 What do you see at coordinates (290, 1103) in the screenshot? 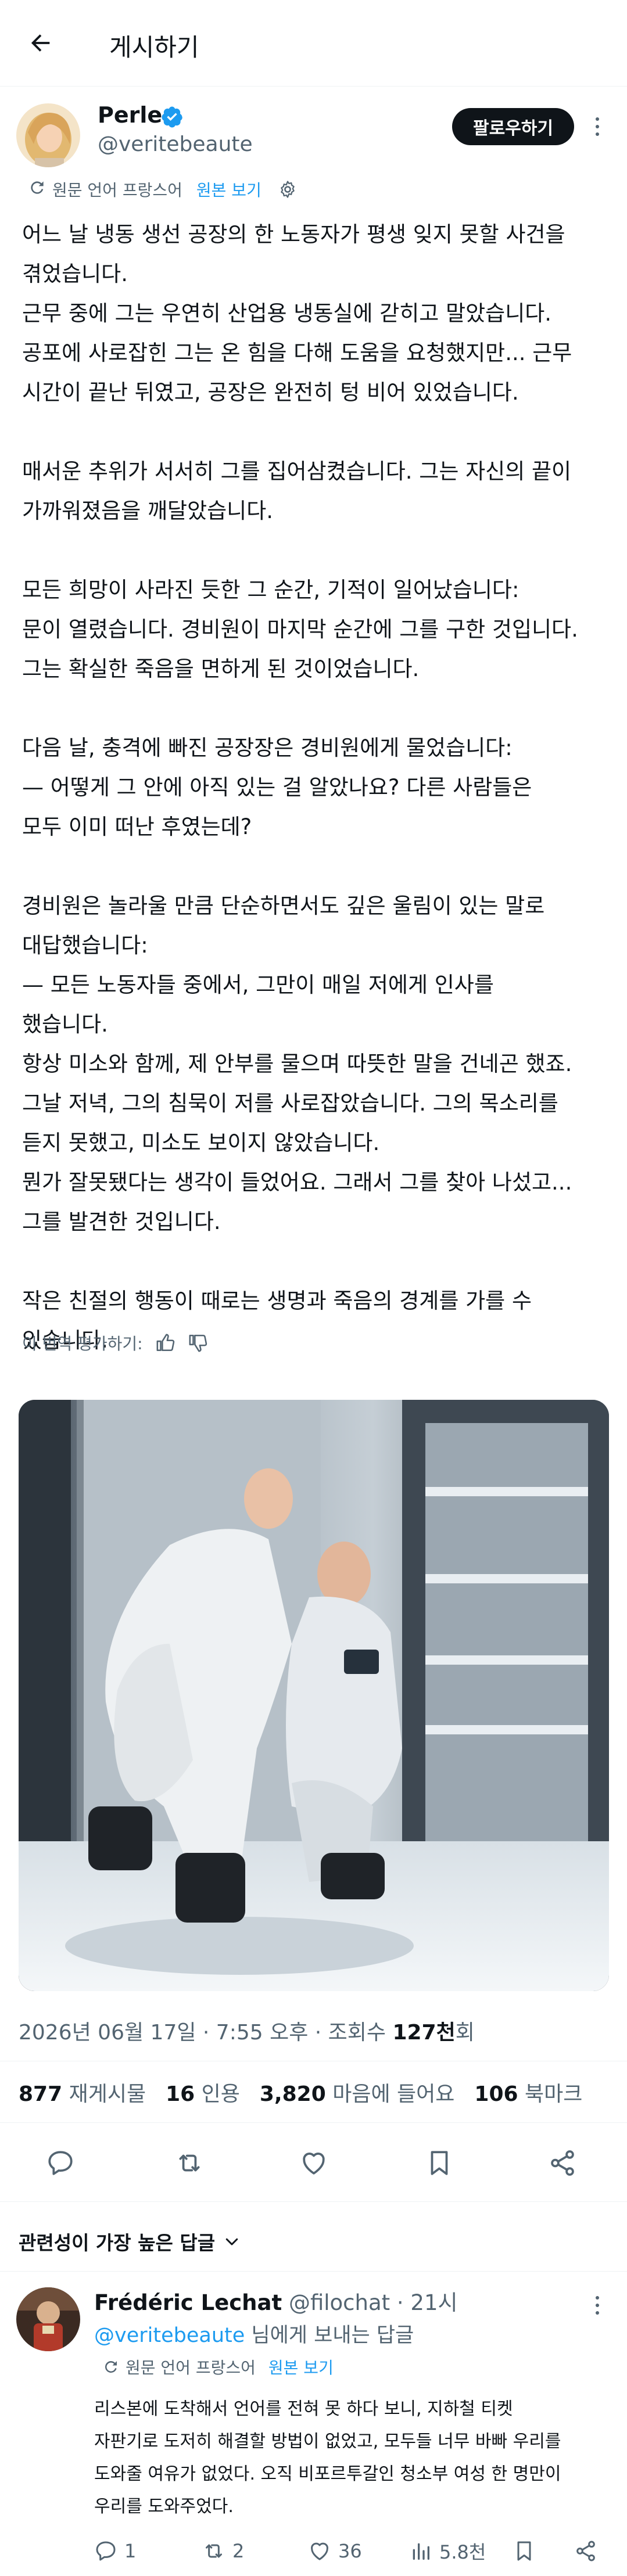
I see `post-text-line: 그날 저녁, 그의 침묵이 저를 사로잡았습니다. 그의 목소리를` at bounding box center [290, 1103].